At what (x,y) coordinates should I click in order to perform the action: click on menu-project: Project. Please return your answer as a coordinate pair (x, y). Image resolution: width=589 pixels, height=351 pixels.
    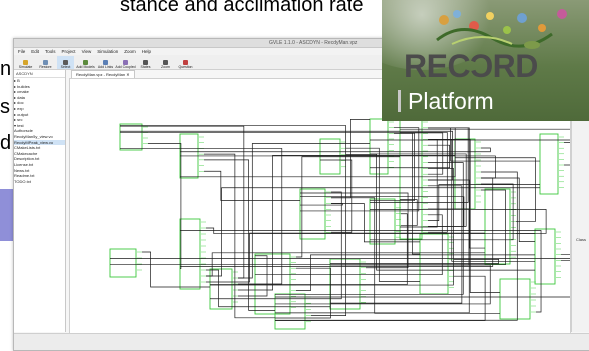
    Looking at the image, I should click on (69, 51).